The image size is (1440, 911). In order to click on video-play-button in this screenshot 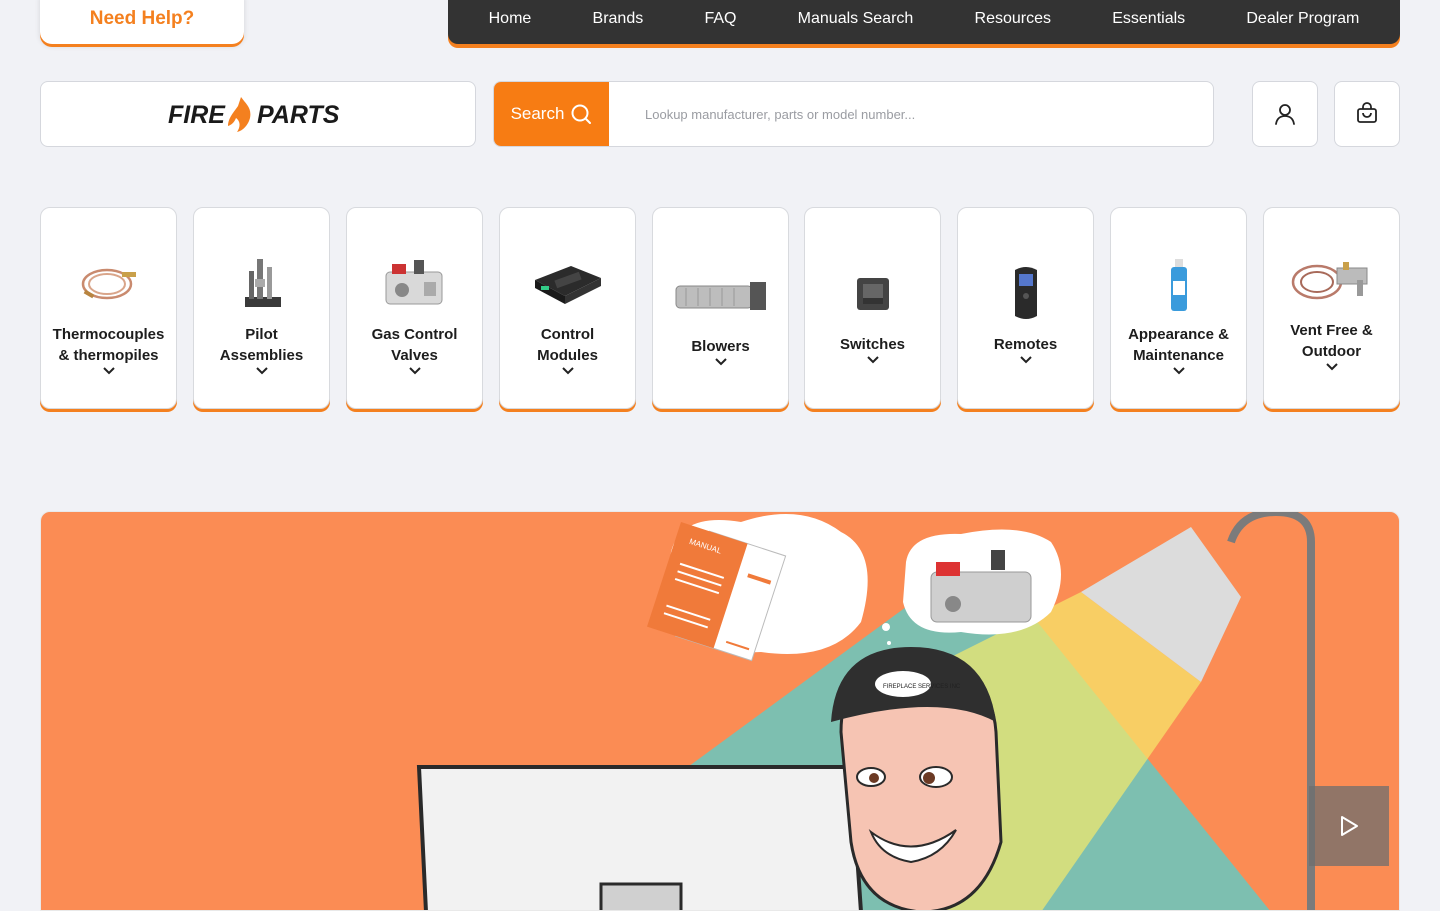, I will do `click(1349, 826)`.